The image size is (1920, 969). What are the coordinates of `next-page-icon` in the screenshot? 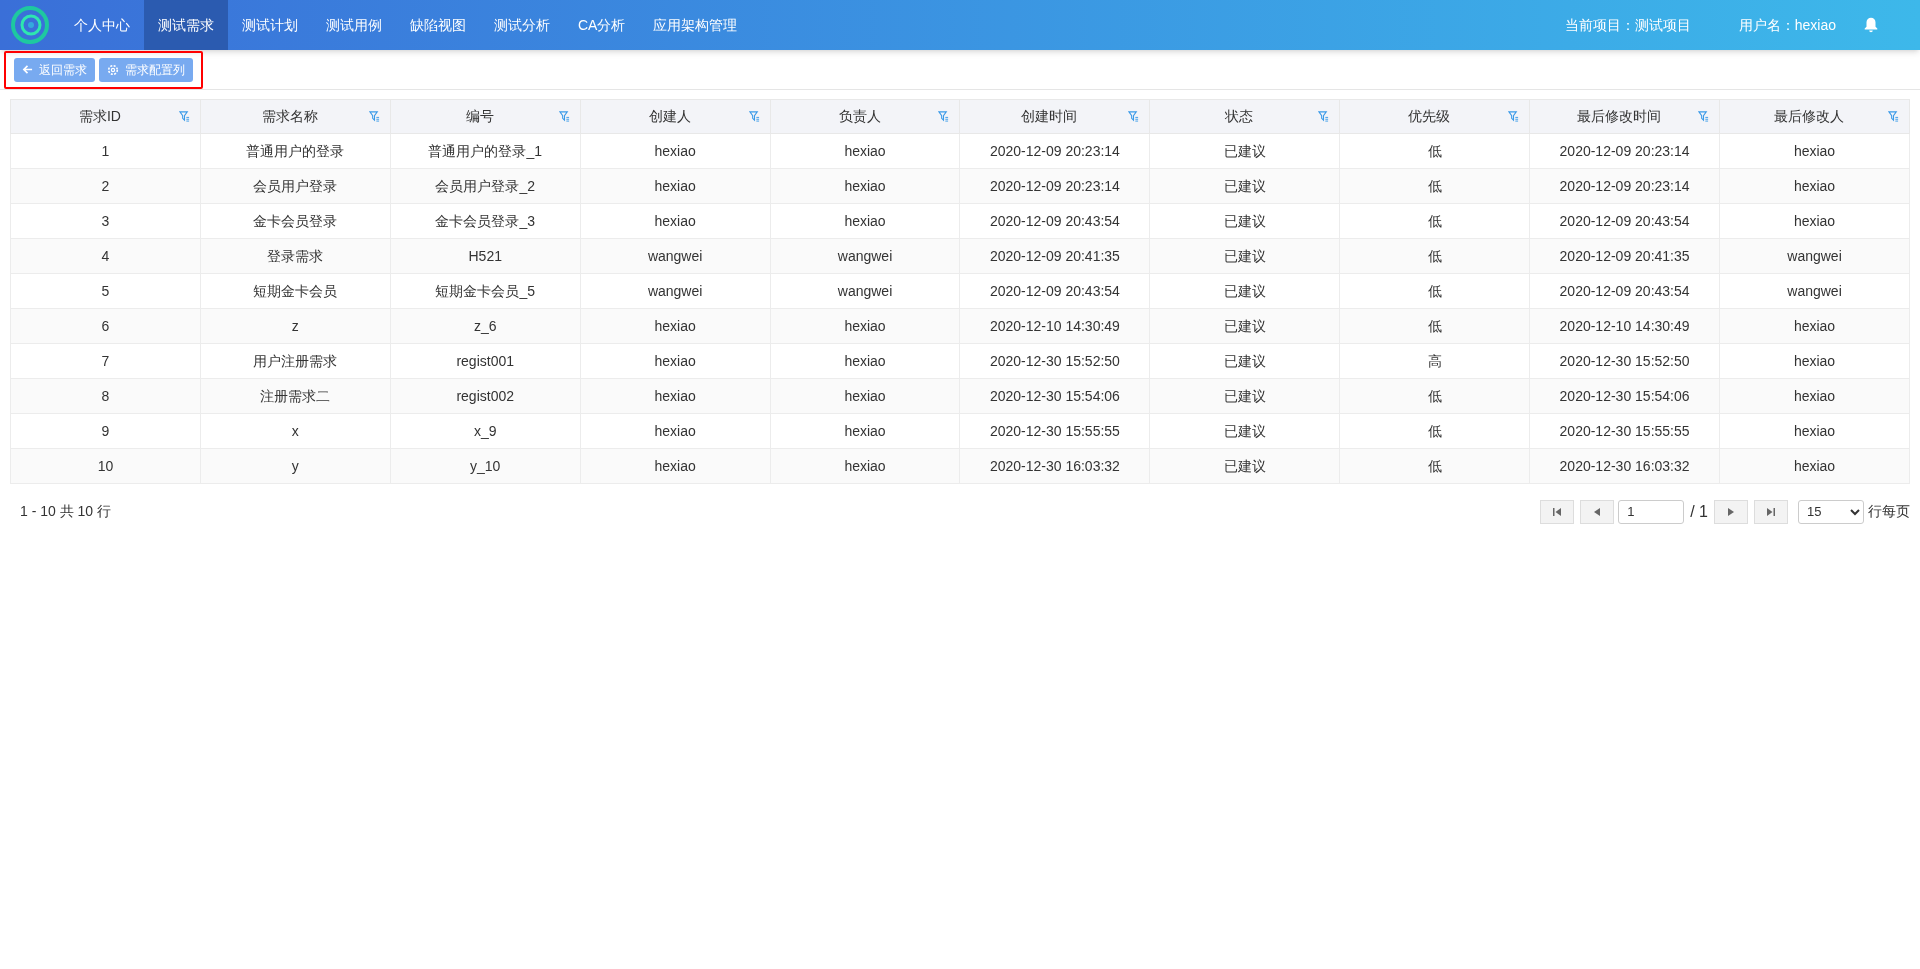 It's located at (1731, 511).